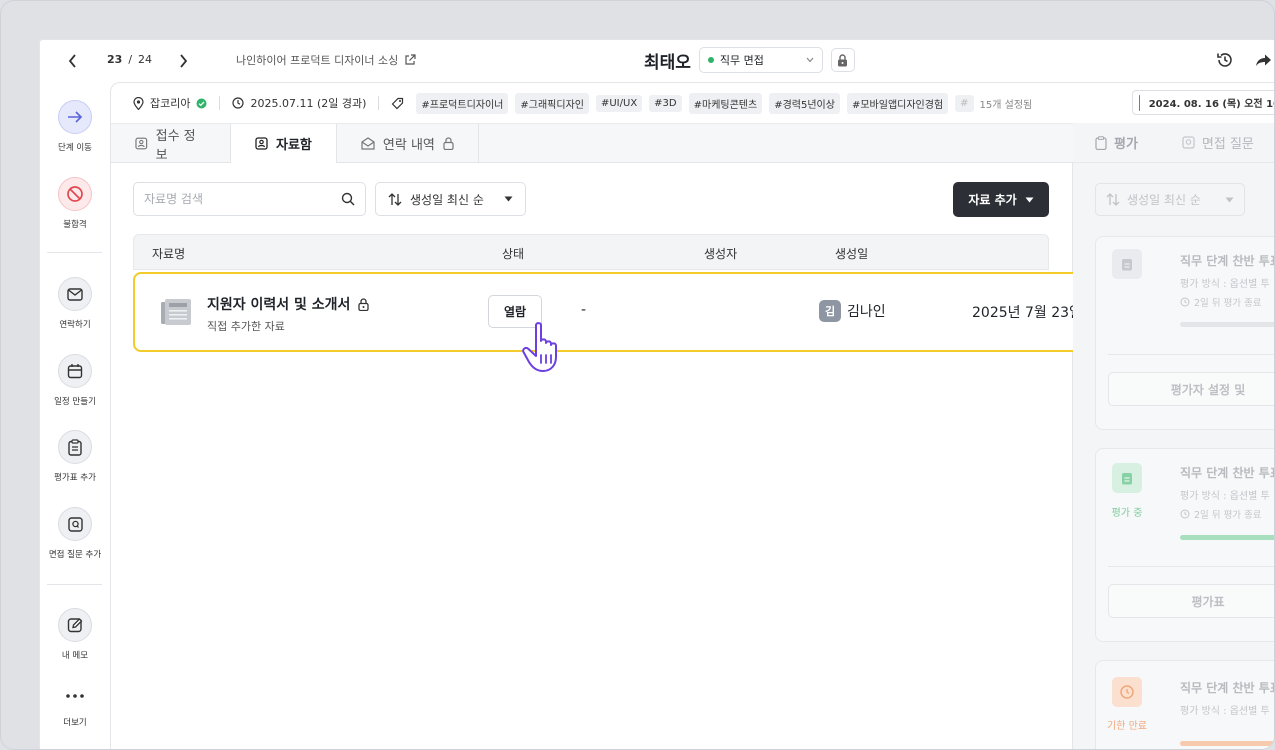 This screenshot has height=750, width=1275. I want to click on source-name: 잡코리아, so click(170, 103).